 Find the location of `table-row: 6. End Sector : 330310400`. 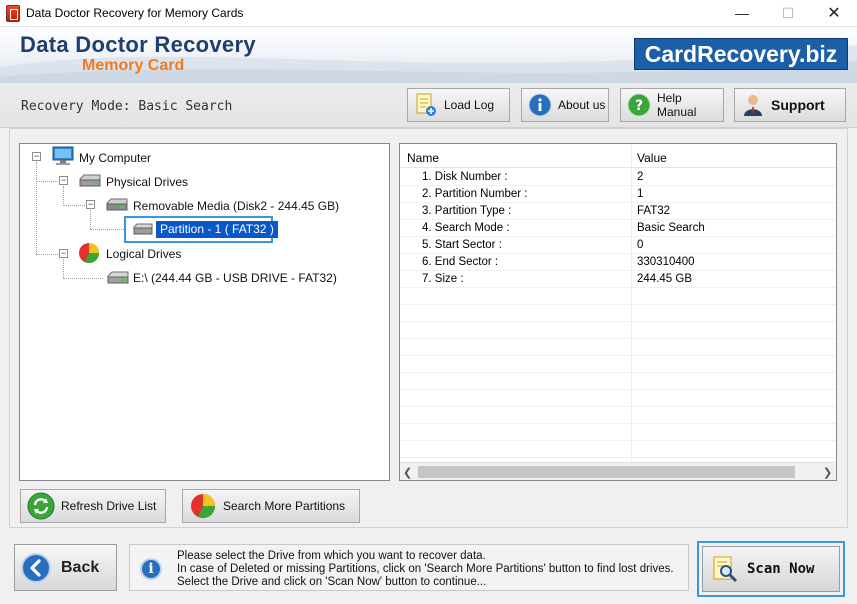

table-row: 6. End Sector : 330310400 is located at coordinates (618, 262).